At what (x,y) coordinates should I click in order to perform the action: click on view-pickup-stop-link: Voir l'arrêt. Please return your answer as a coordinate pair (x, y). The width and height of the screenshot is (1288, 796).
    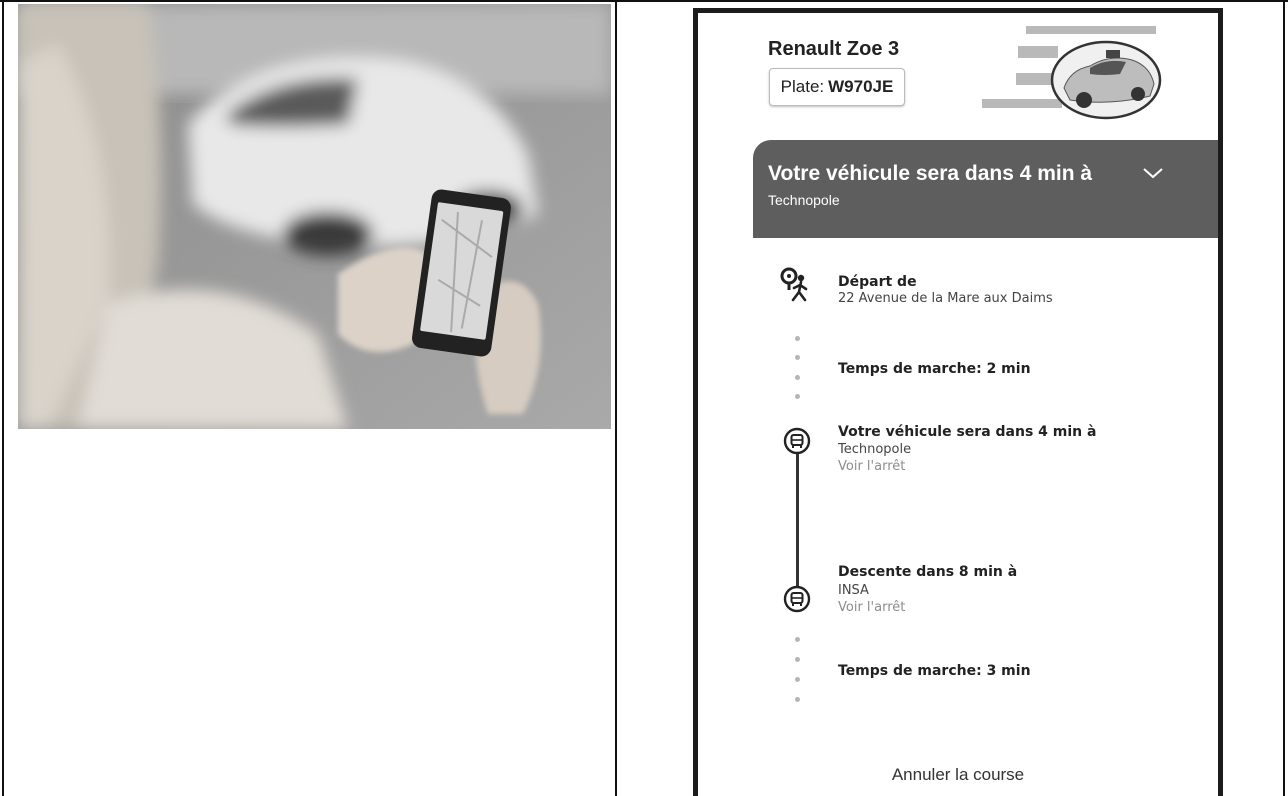
    Looking at the image, I should click on (871, 466).